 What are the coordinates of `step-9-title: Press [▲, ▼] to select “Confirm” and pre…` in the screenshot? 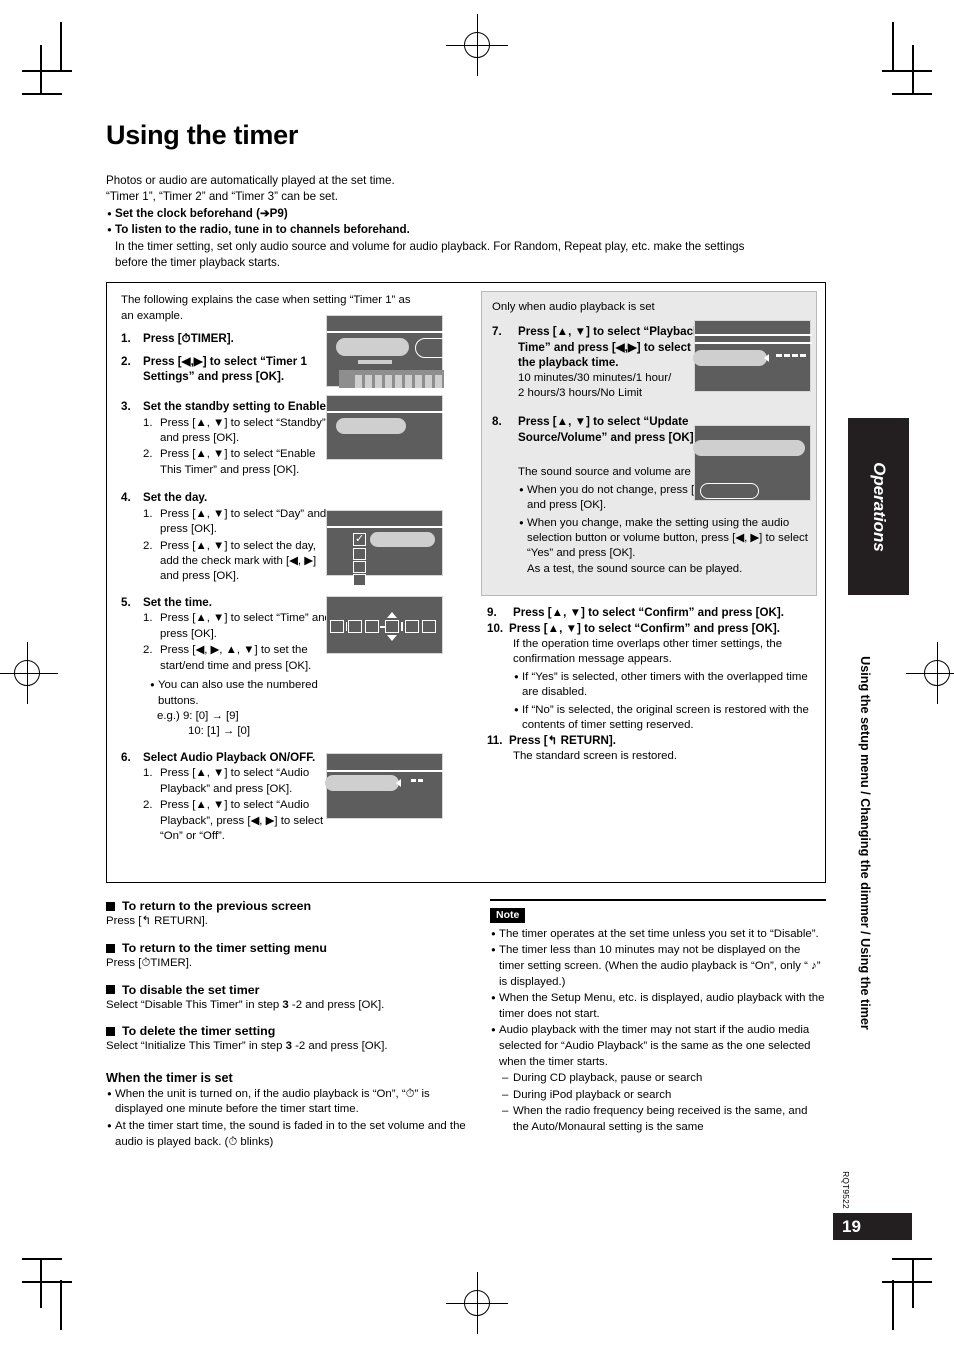 It's located at (648, 613).